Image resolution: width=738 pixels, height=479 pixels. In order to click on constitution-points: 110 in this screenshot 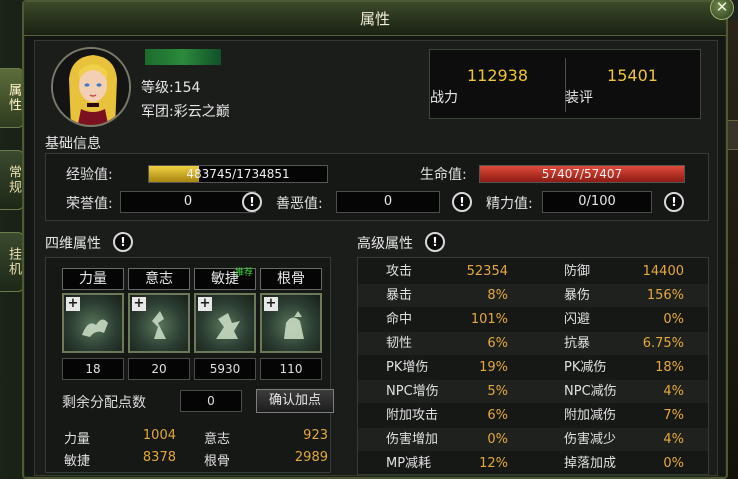, I will do `click(291, 369)`.